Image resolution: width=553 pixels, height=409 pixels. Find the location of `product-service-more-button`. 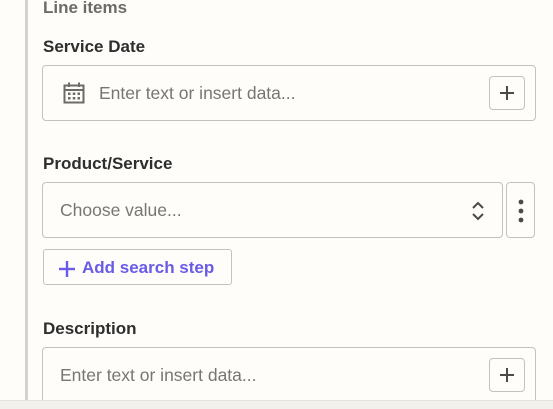

product-service-more-button is located at coordinates (520, 210).